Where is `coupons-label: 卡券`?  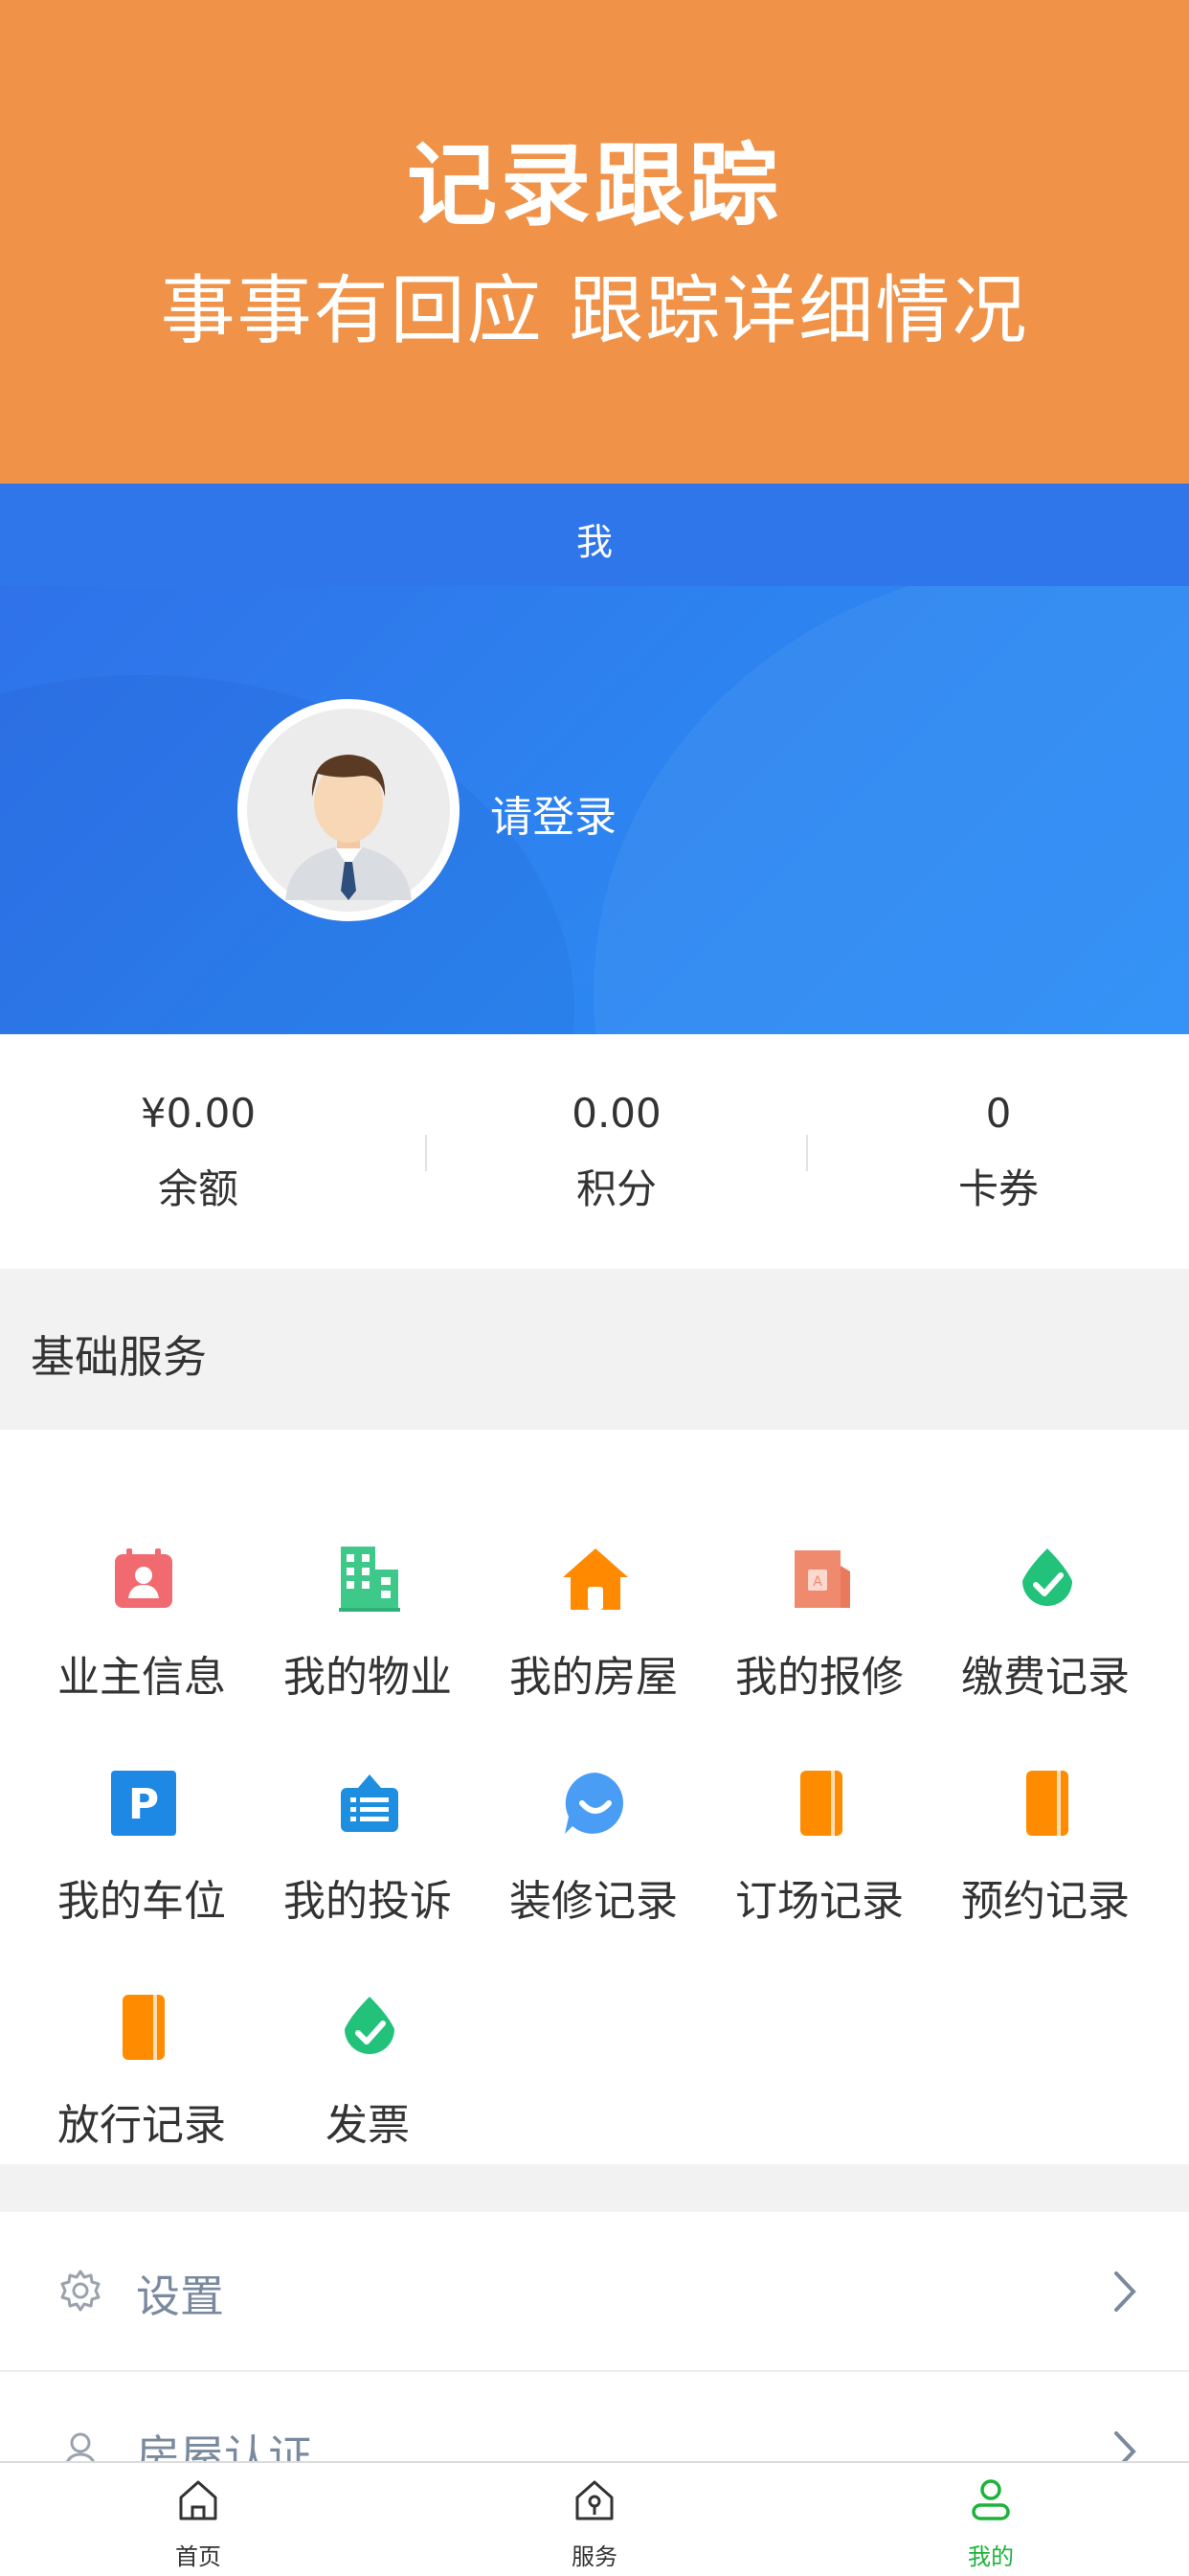 coupons-label: 卡券 is located at coordinates (998, 1188).